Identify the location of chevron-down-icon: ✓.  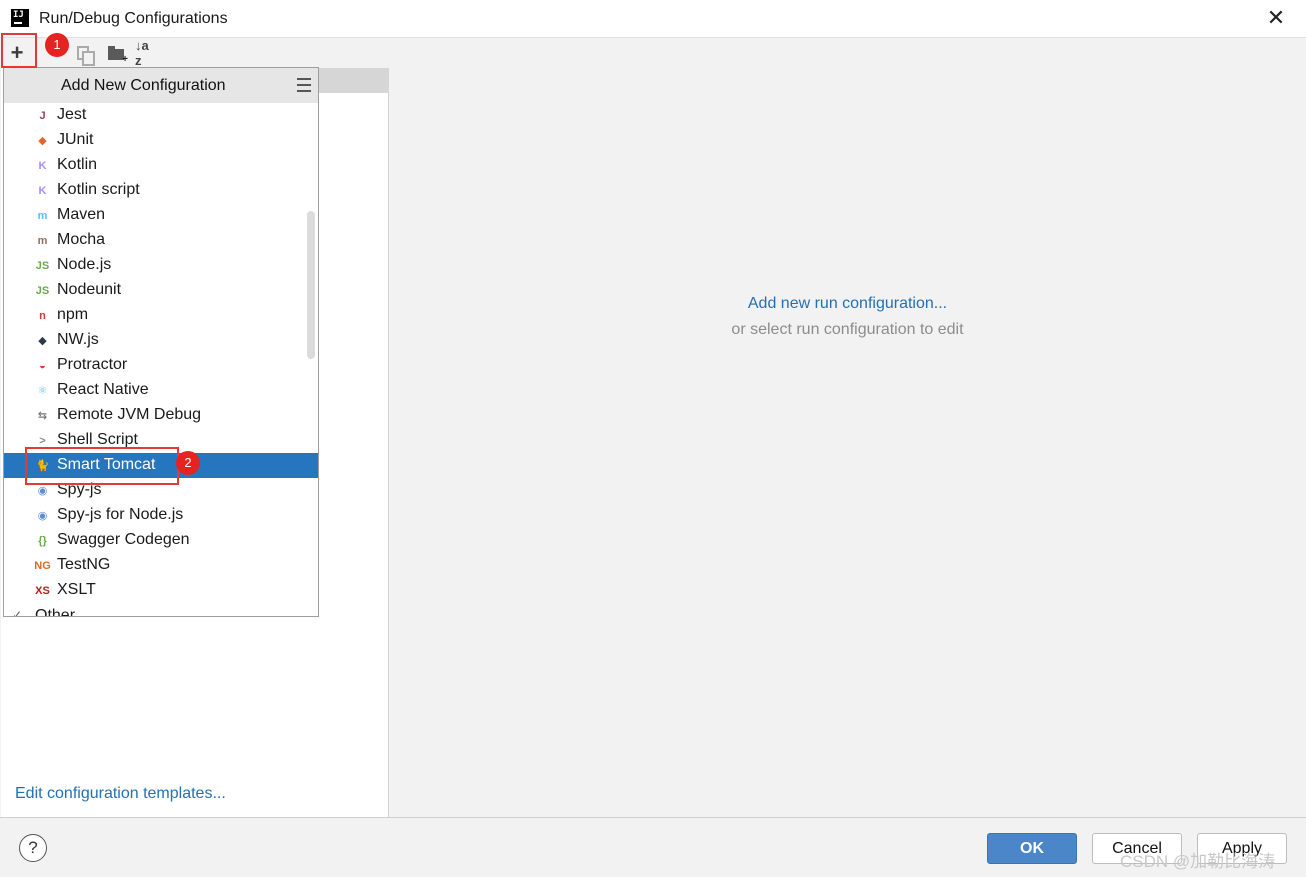
(17, 612).